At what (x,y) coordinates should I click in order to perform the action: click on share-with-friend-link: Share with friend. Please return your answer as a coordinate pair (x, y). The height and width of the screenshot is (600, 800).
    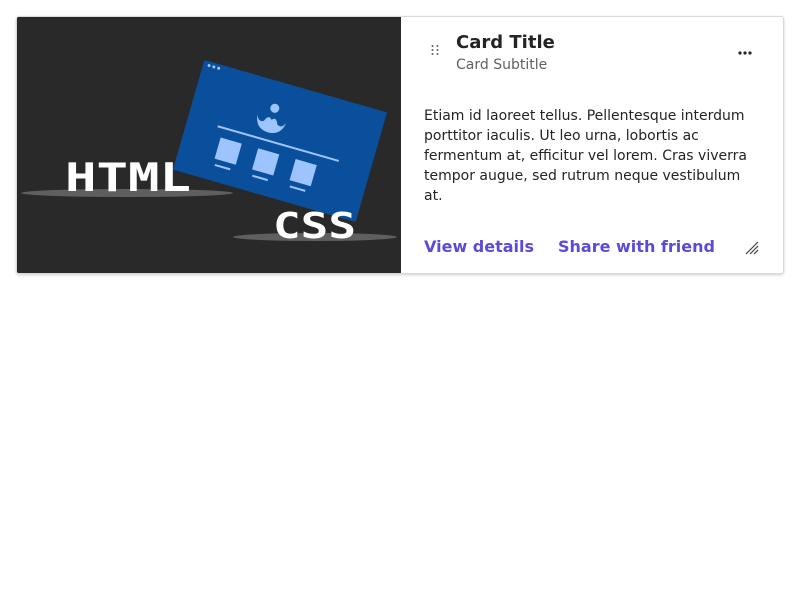
    Looking at the image, I should click on (636, 246).